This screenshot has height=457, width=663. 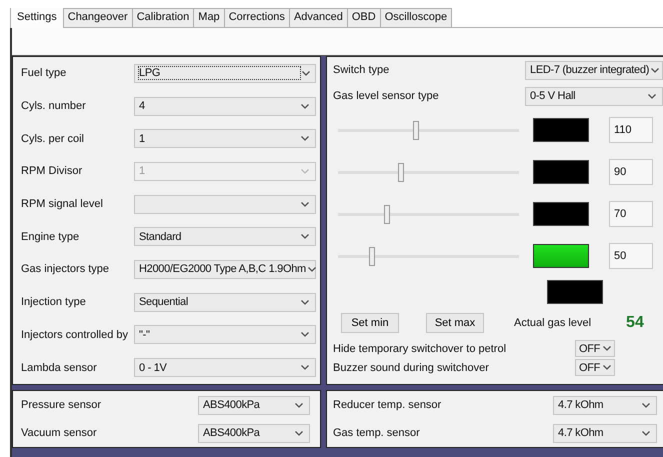 I want to click on field-label: Pressure sensor, so click(x=61, y=405).